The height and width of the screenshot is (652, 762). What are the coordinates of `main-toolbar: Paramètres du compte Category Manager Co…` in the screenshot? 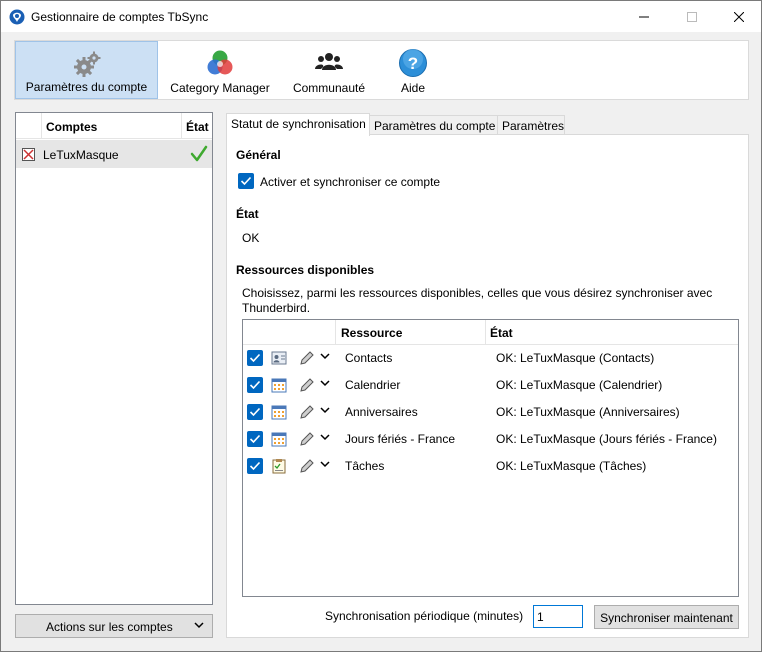 It's located at (381, 70).